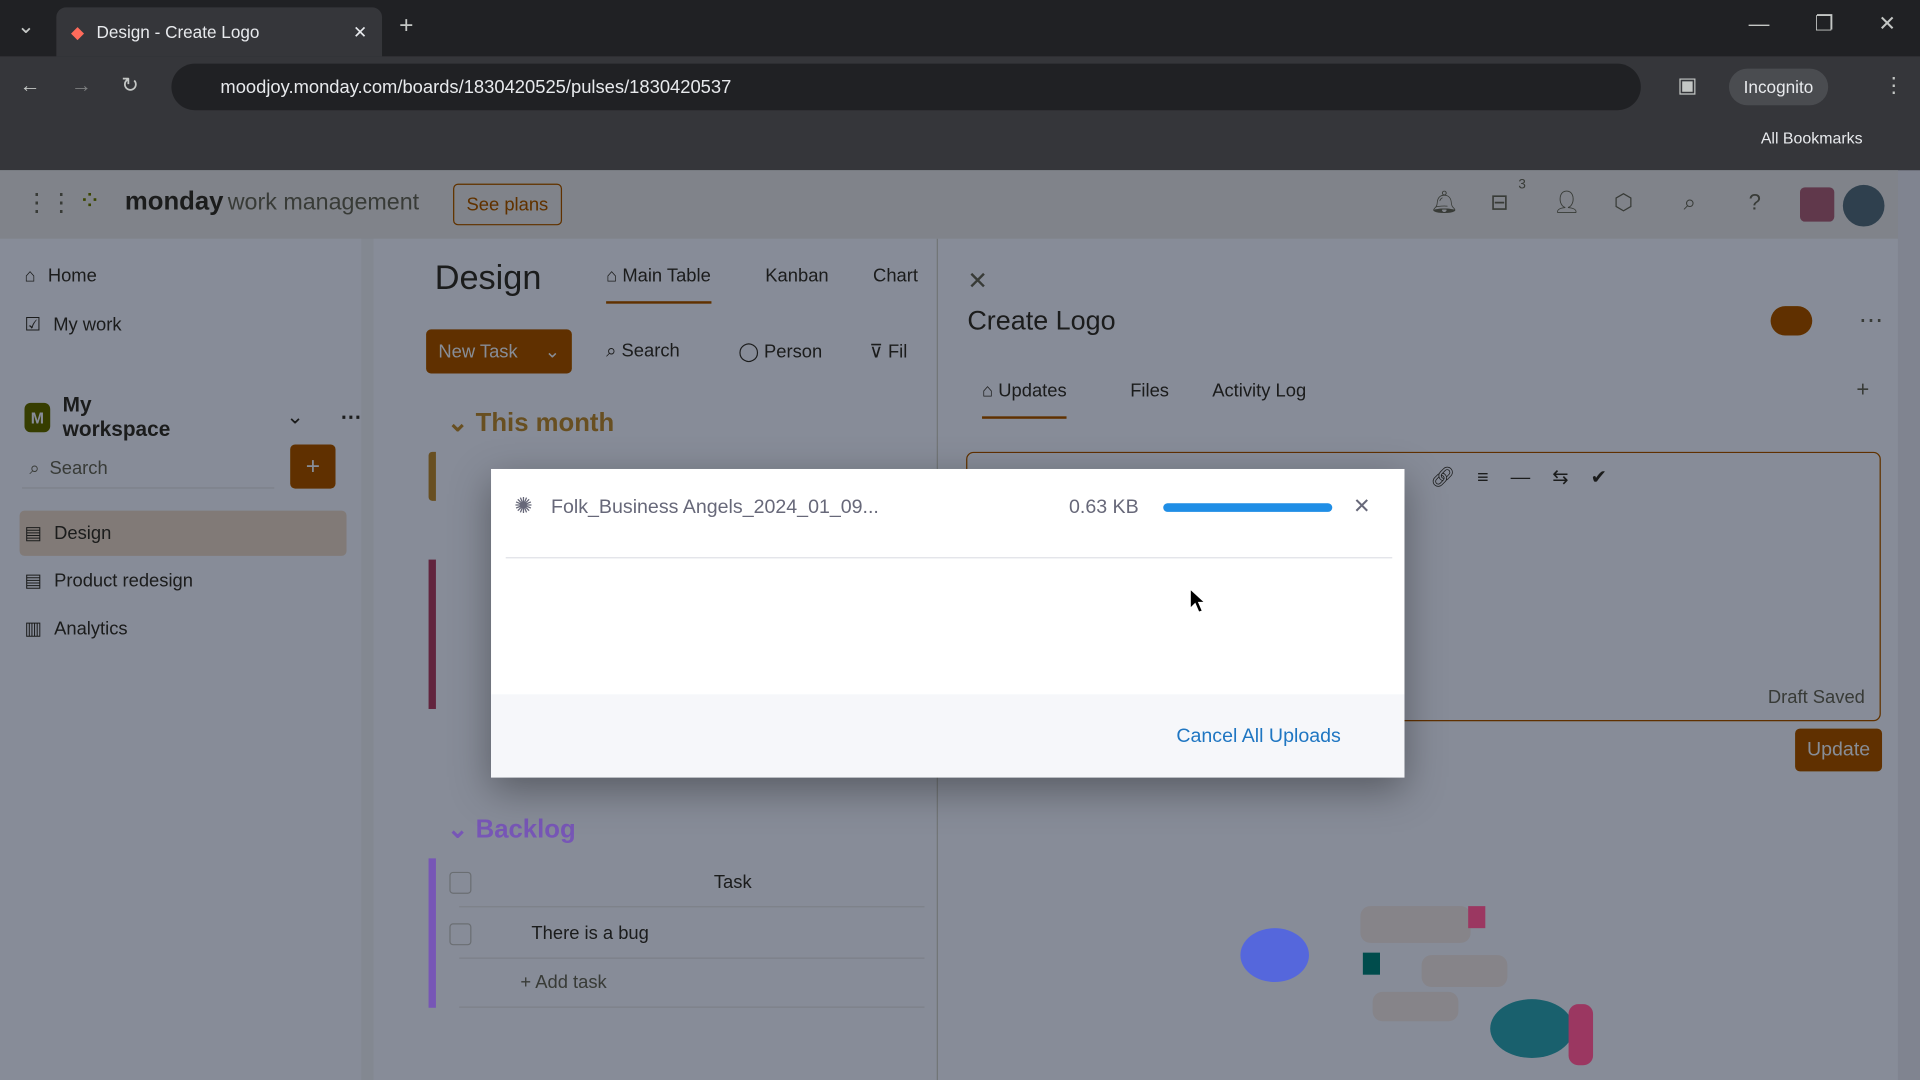  What do you see at coordinates (30, 276) in the screenshot?
I see `home-icon: ⌂` at bounding box center [30, 276].